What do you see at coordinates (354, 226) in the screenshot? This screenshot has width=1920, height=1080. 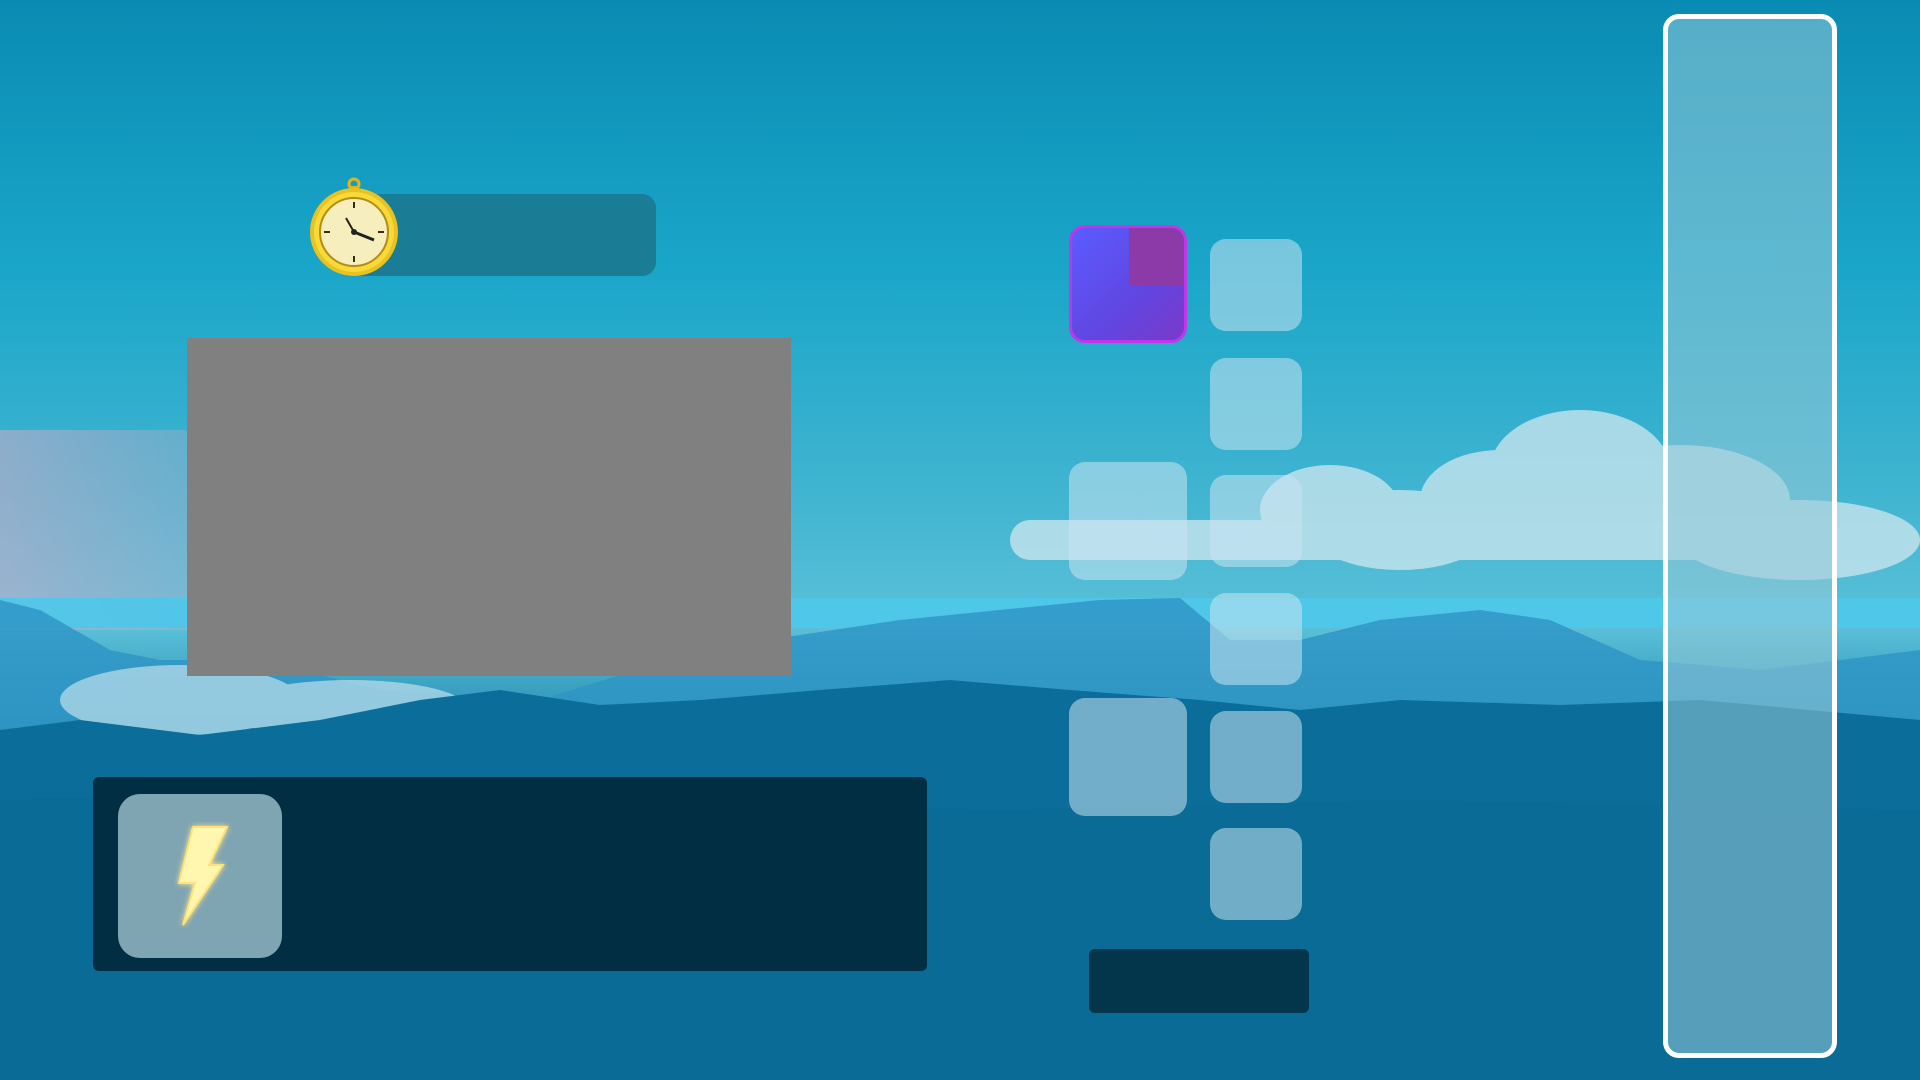 I see `pocket-watch-icon` at bounding box center [354, 226].